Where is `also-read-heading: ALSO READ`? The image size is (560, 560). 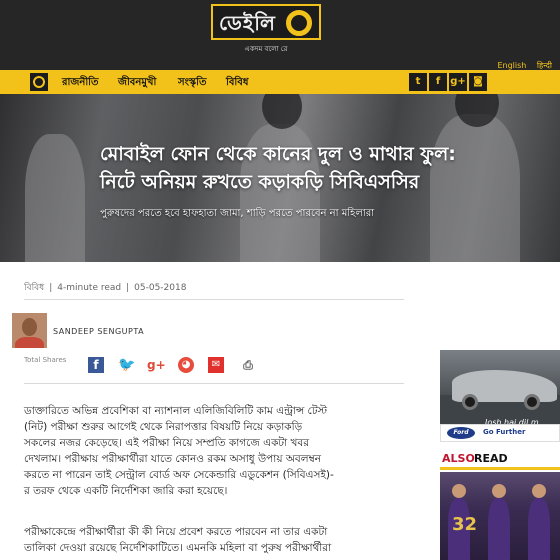
also-read-heading: ALSO READ is located at coordinates (500, 459).